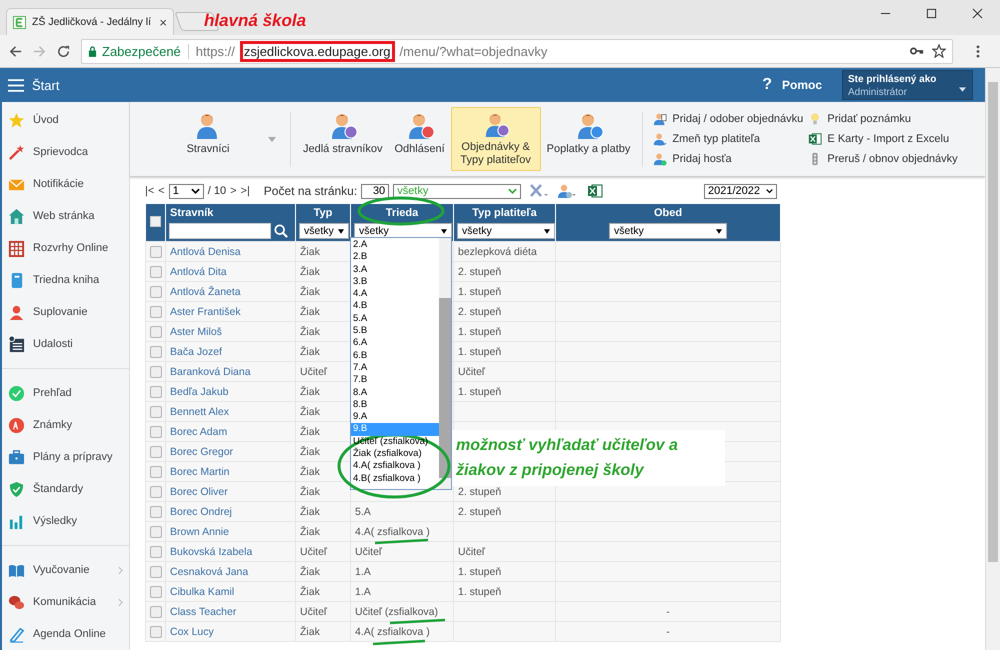 Image resolution: width=1000 pixels, height=650 pixels. I want to click on help-icon: ?, so click(767, 85).